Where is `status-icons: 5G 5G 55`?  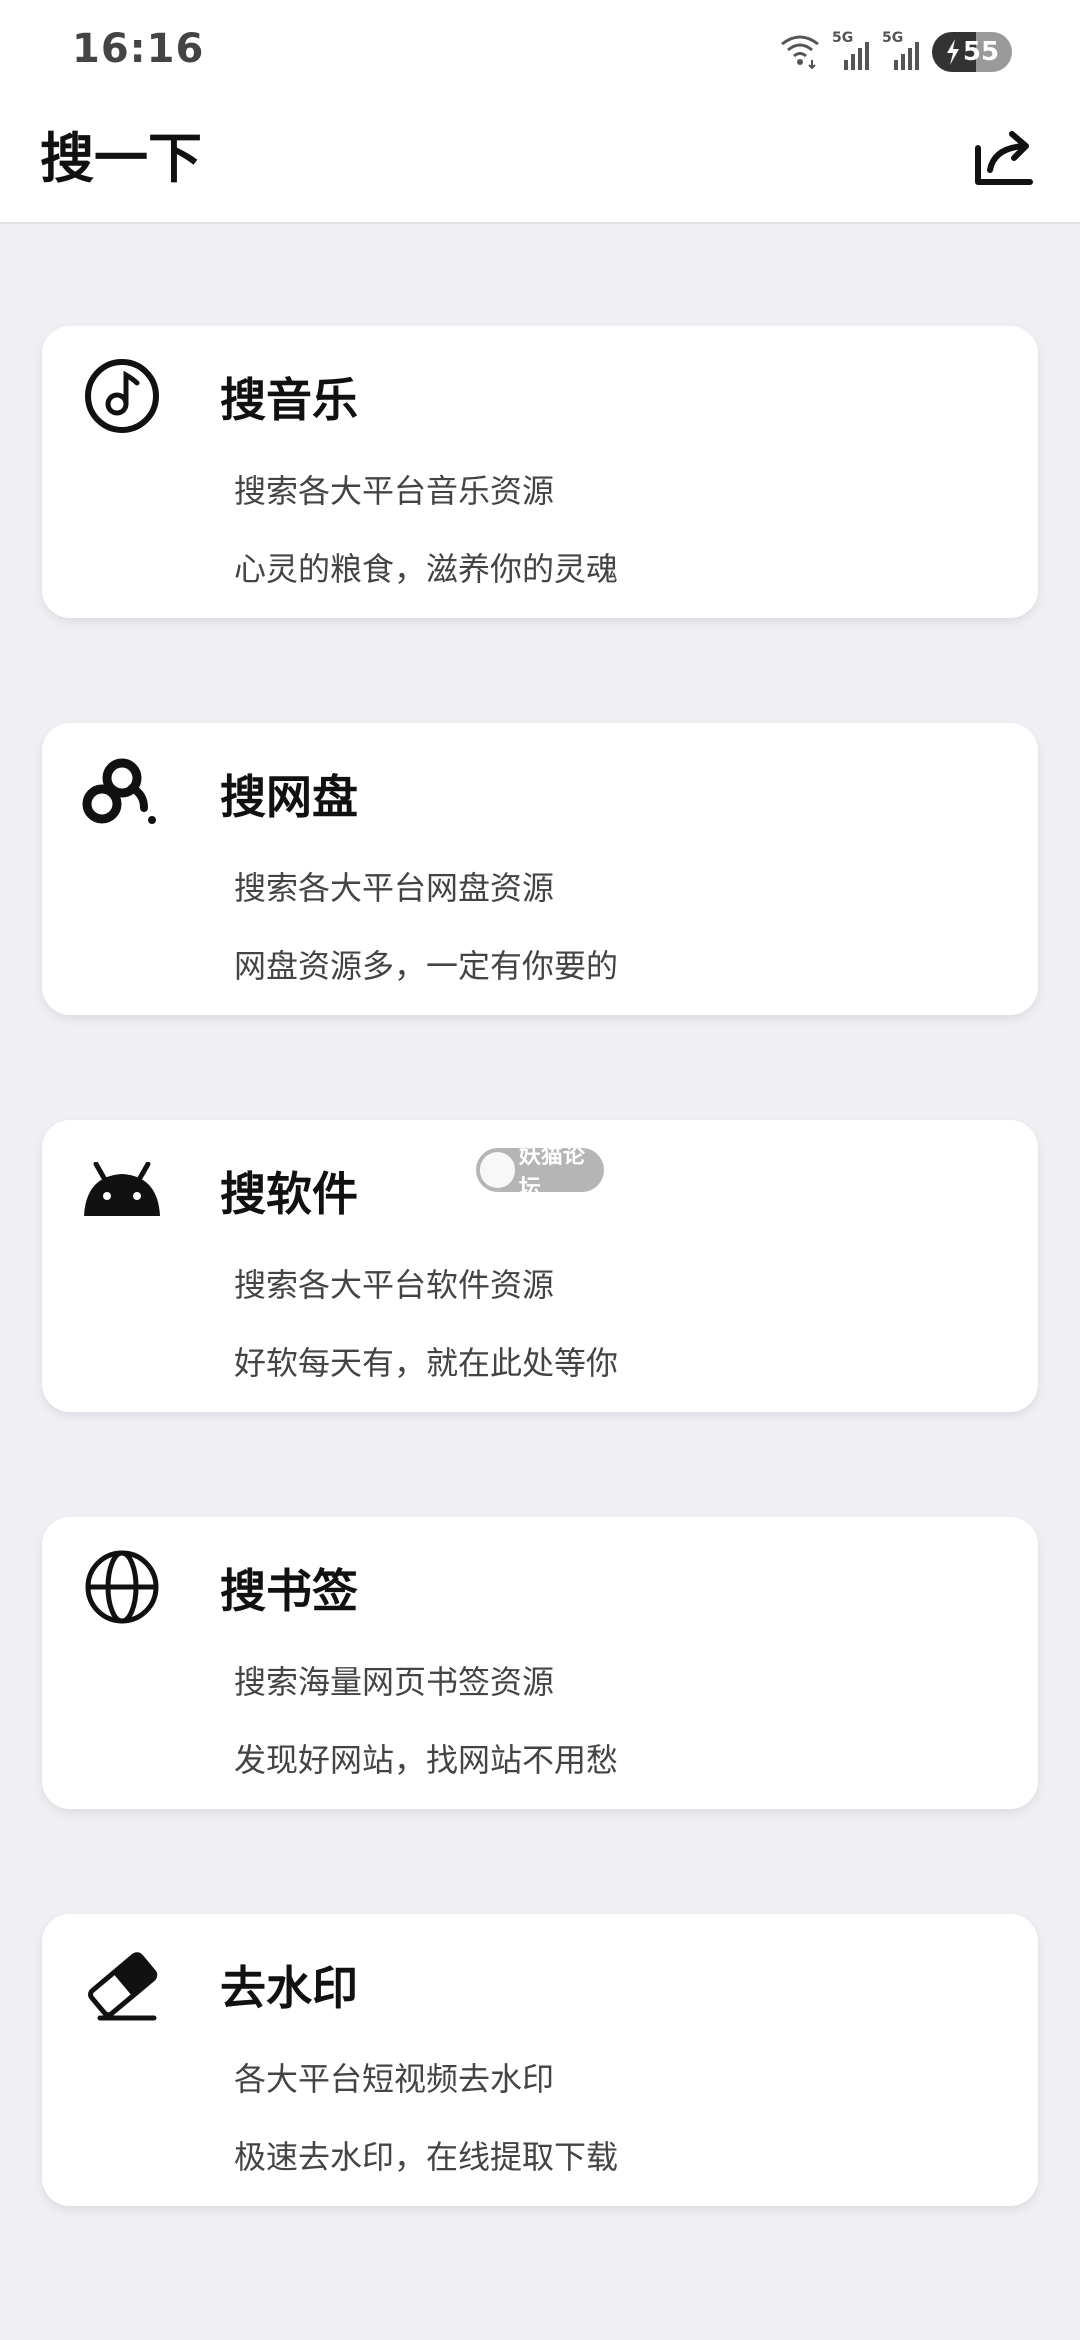
status-icons: 5G 5G 55 is located at coordinates (895, 52).